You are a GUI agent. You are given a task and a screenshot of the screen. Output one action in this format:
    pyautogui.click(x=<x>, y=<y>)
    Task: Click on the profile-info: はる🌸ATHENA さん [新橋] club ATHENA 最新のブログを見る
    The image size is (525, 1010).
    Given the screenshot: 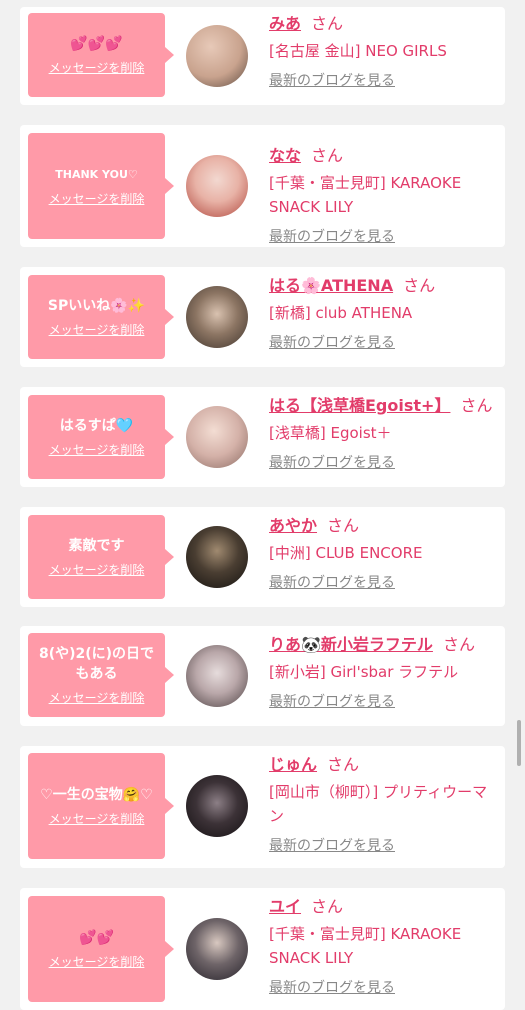 What is the action you would take?
    pyautogui.click(x=383, y=314)
    